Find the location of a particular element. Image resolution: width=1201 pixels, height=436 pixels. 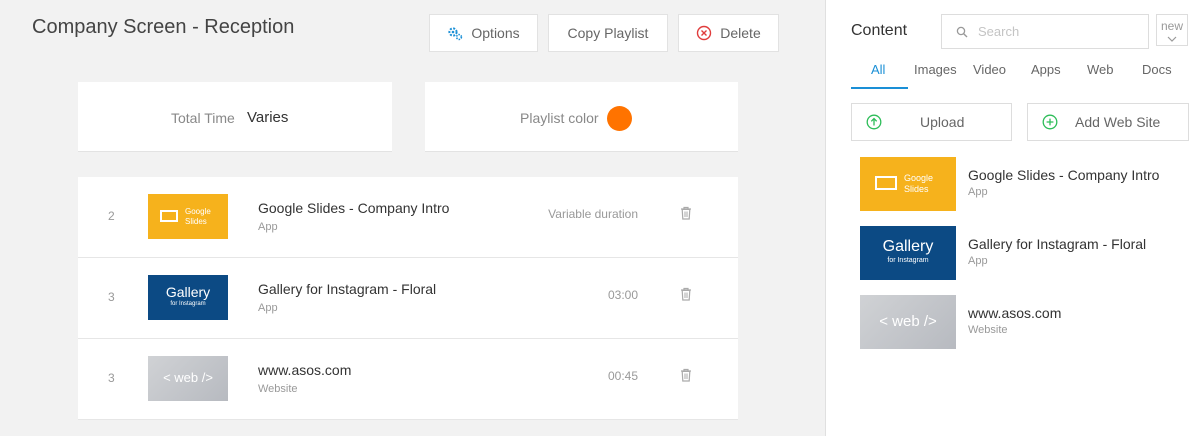

upload-button: Upload is located at coordinates (931, 122).